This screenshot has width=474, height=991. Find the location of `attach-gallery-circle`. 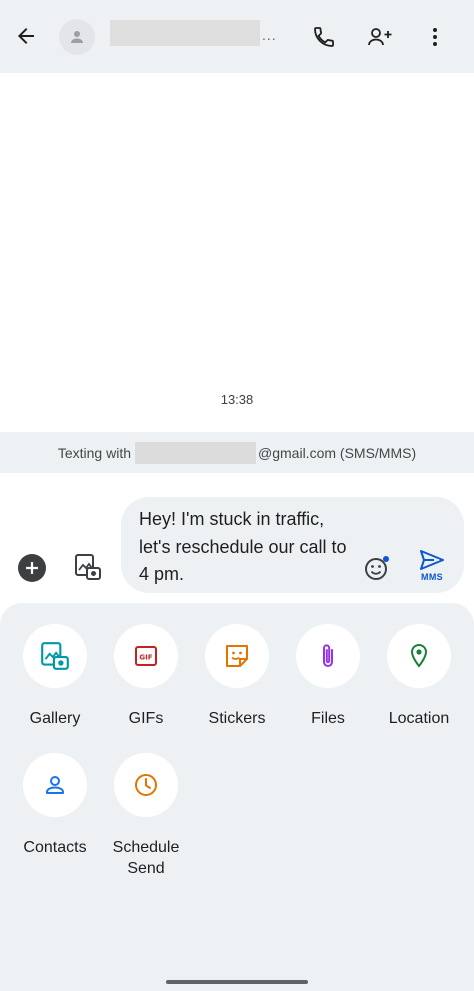

attach-gallery-circle is located at coordinates (55, 656).